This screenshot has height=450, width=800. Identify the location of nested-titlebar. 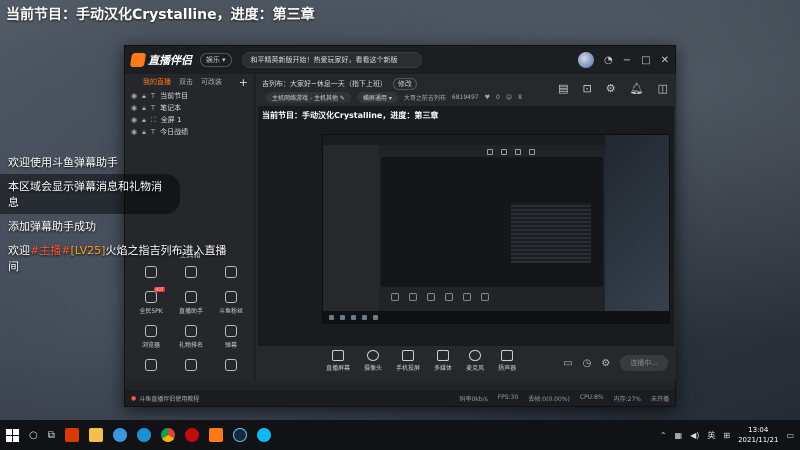
(464, 140).